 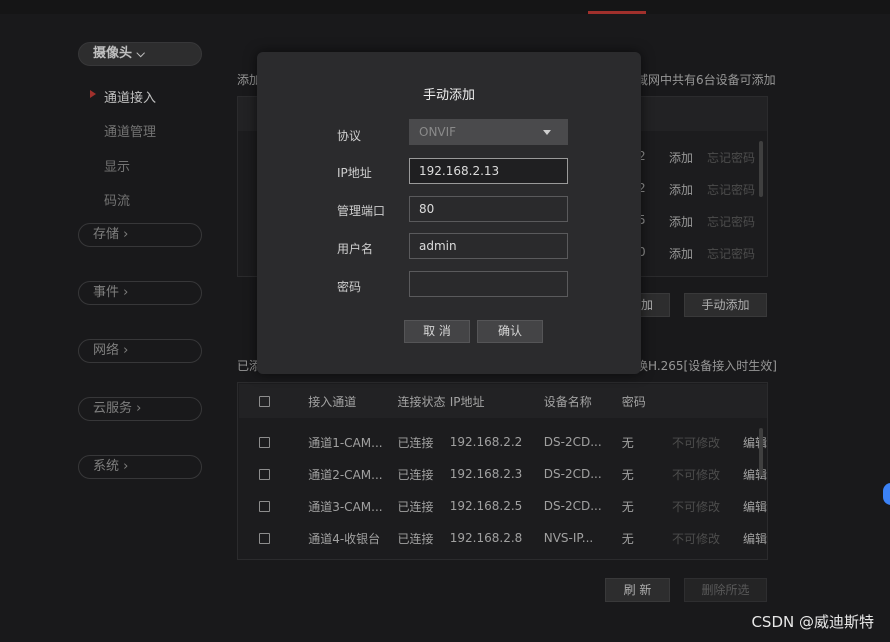 I want to click on protocol-select: ONVIF, so click(x=488, y=132).